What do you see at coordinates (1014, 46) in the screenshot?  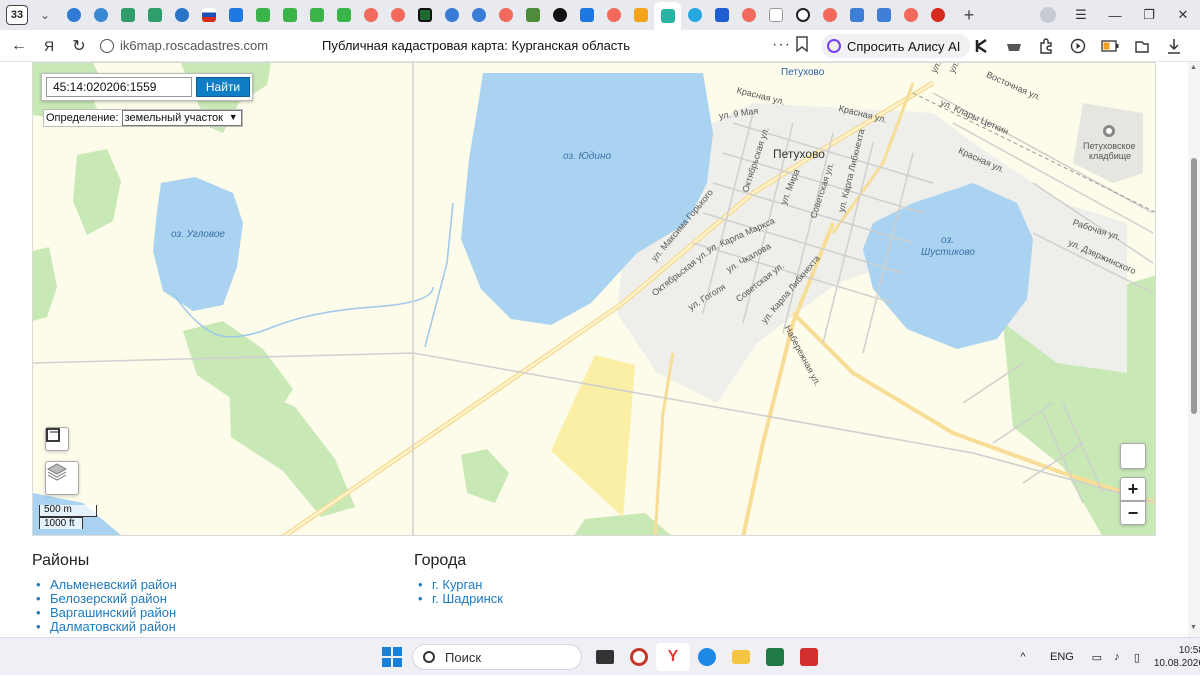 I see `extension-hat-icon` at bounding box center [1014, 46].